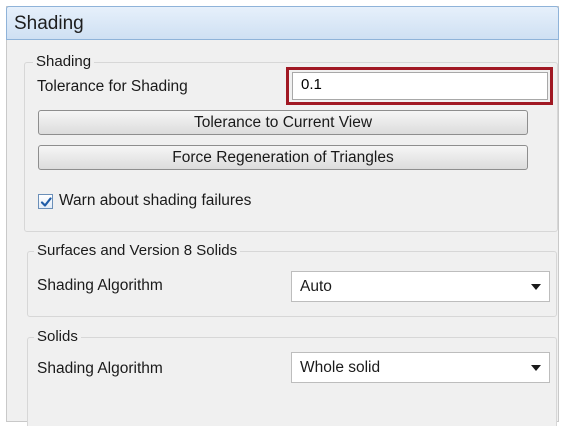 The width and height of the screenshot is (563, 426). What do you see at coordinates (283, 122) in the screenshot?
I see `tolerance-to-current-view-button: Tolerance to Current View` at bounding box center [283, 122].